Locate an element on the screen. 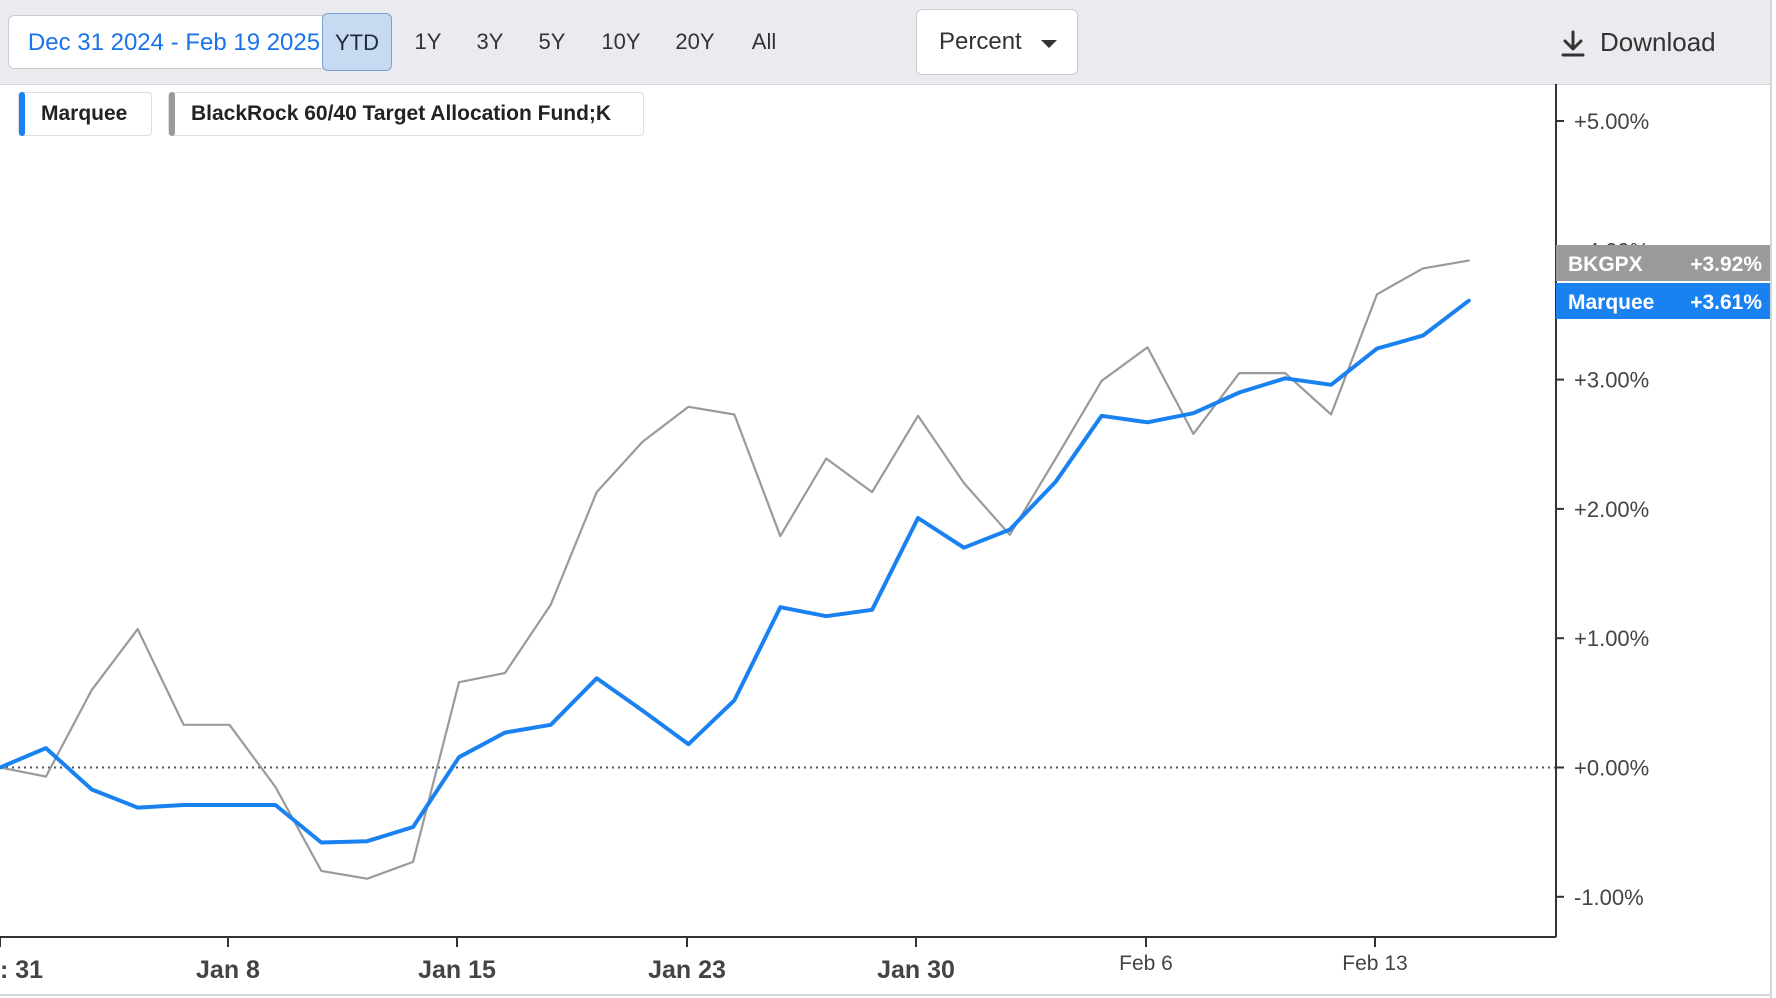 The width and height of the screenshot is (1776, 998). x-tick-label: Feb 13 is located at coordinates (1374, 963).